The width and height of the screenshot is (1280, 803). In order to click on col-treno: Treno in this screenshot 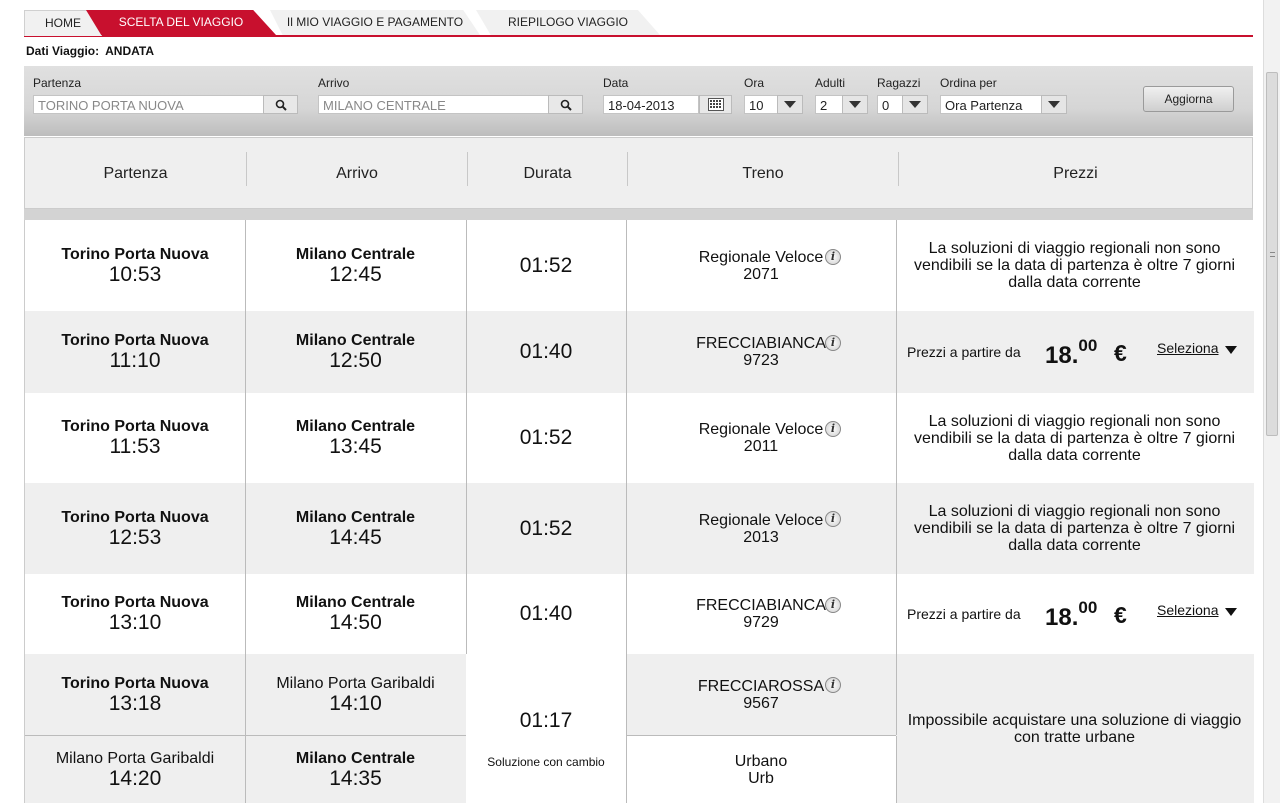, I will do `click(763, 173)`.